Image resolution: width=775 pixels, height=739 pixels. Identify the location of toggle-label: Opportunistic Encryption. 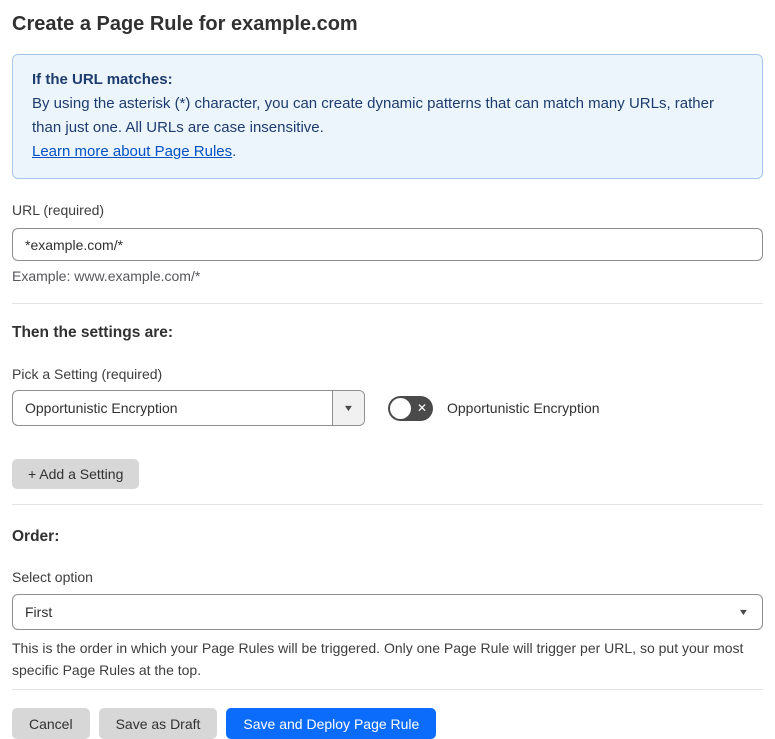
(523, 408).